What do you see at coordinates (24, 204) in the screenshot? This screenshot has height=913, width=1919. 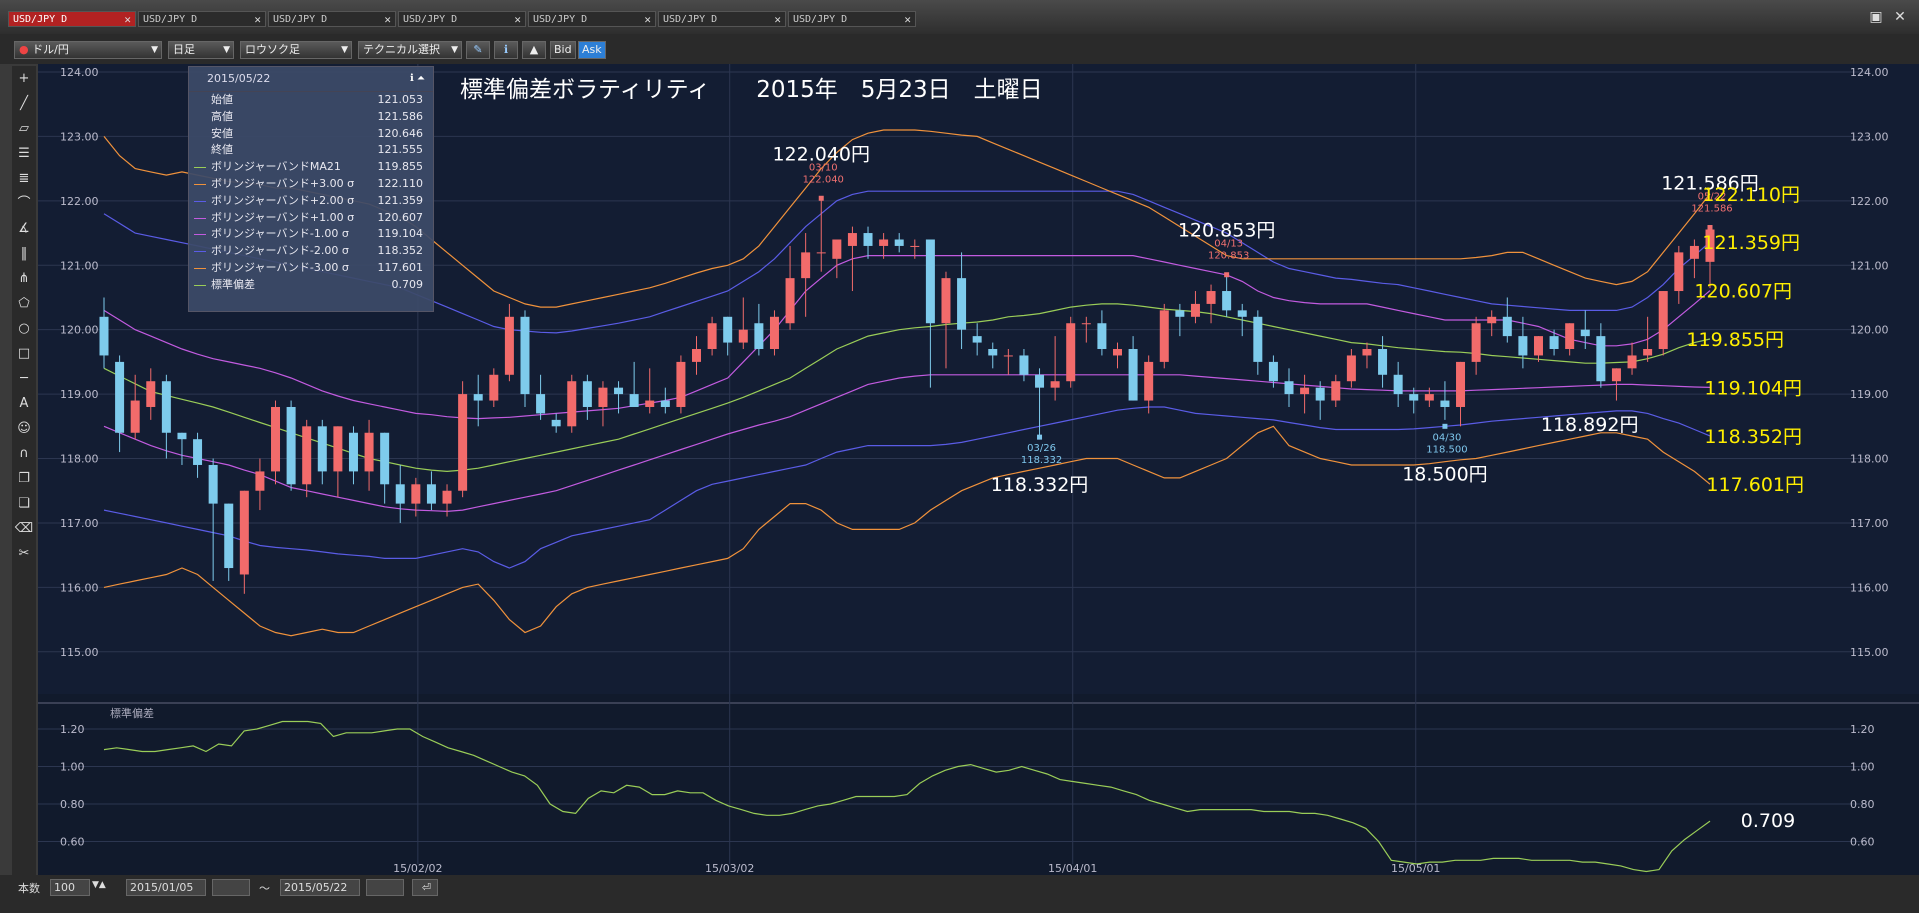 I see `arc-icon: ⌒` at bounding box center [24, 204].